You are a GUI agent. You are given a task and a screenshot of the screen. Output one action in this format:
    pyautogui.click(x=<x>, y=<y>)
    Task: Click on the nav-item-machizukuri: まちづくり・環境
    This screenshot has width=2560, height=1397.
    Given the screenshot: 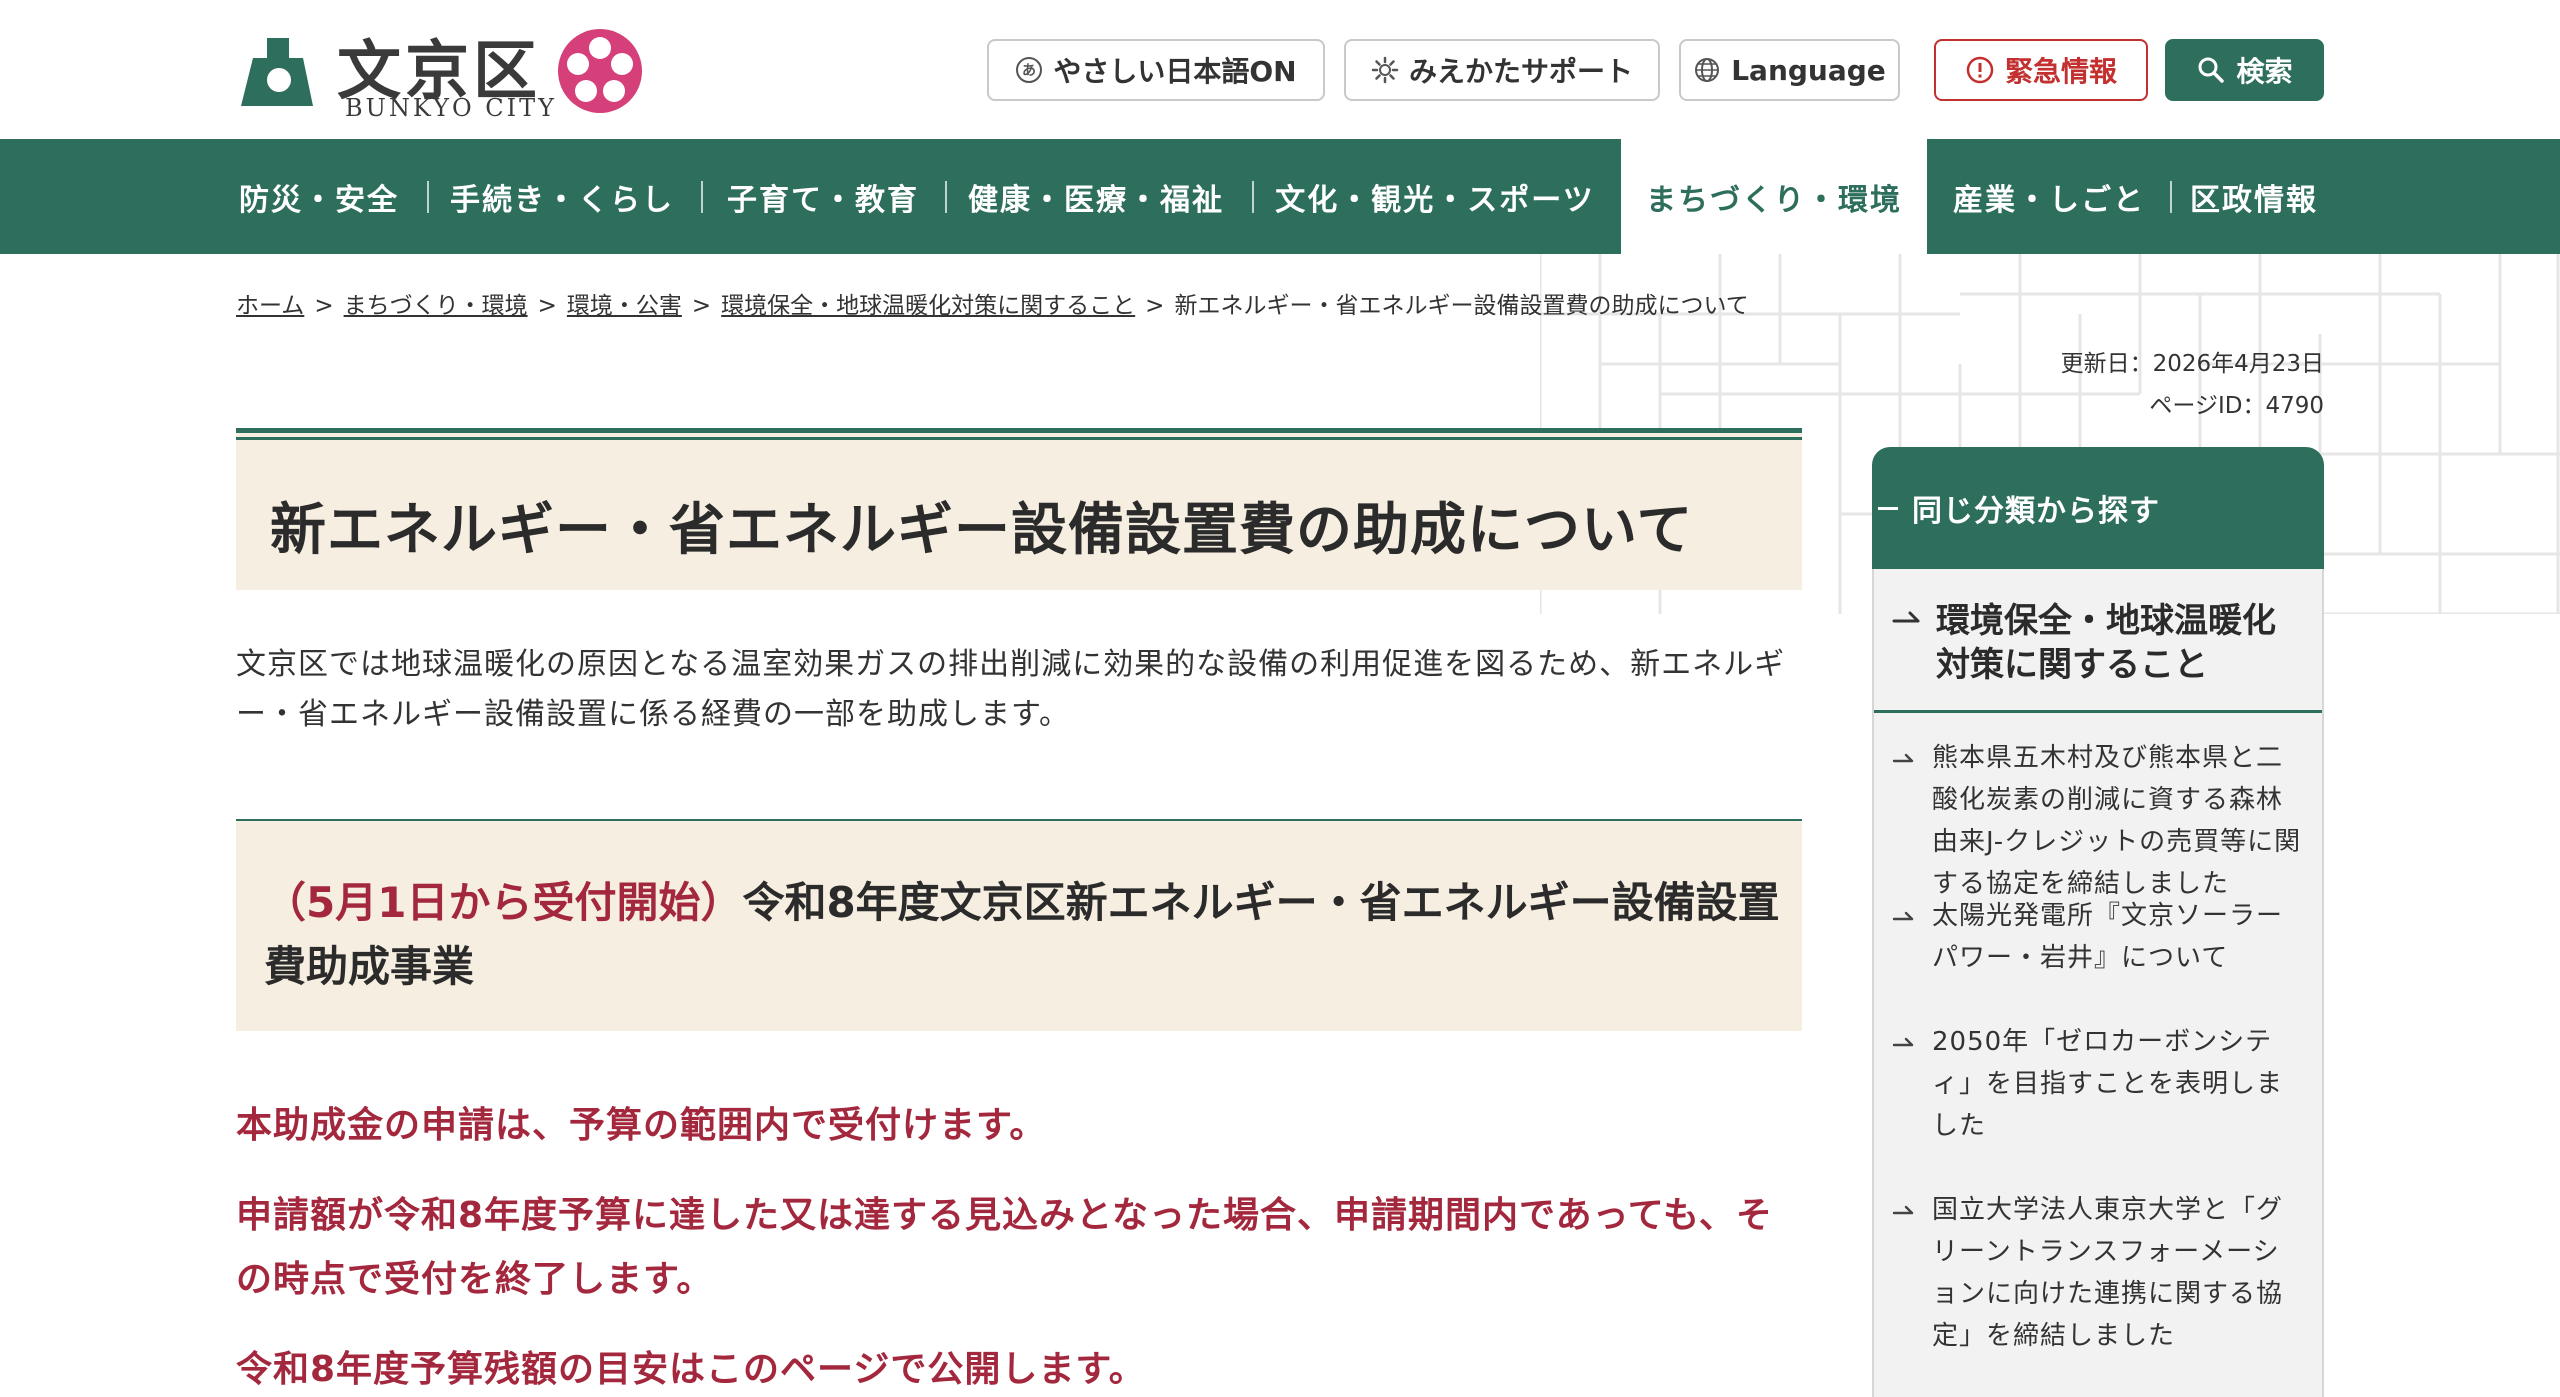 What is the action you would take?
    pyautogui.click(x=1774, y=196)
    